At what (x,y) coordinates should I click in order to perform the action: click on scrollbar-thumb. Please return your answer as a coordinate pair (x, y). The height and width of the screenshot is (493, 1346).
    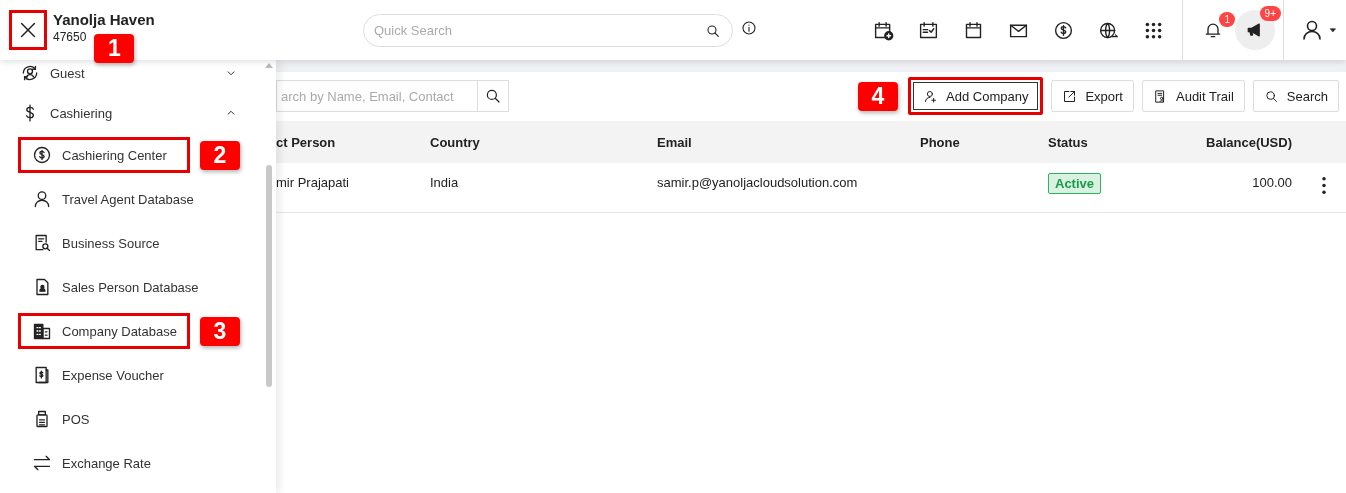
    Looking at the image, I should click on (269, 276).